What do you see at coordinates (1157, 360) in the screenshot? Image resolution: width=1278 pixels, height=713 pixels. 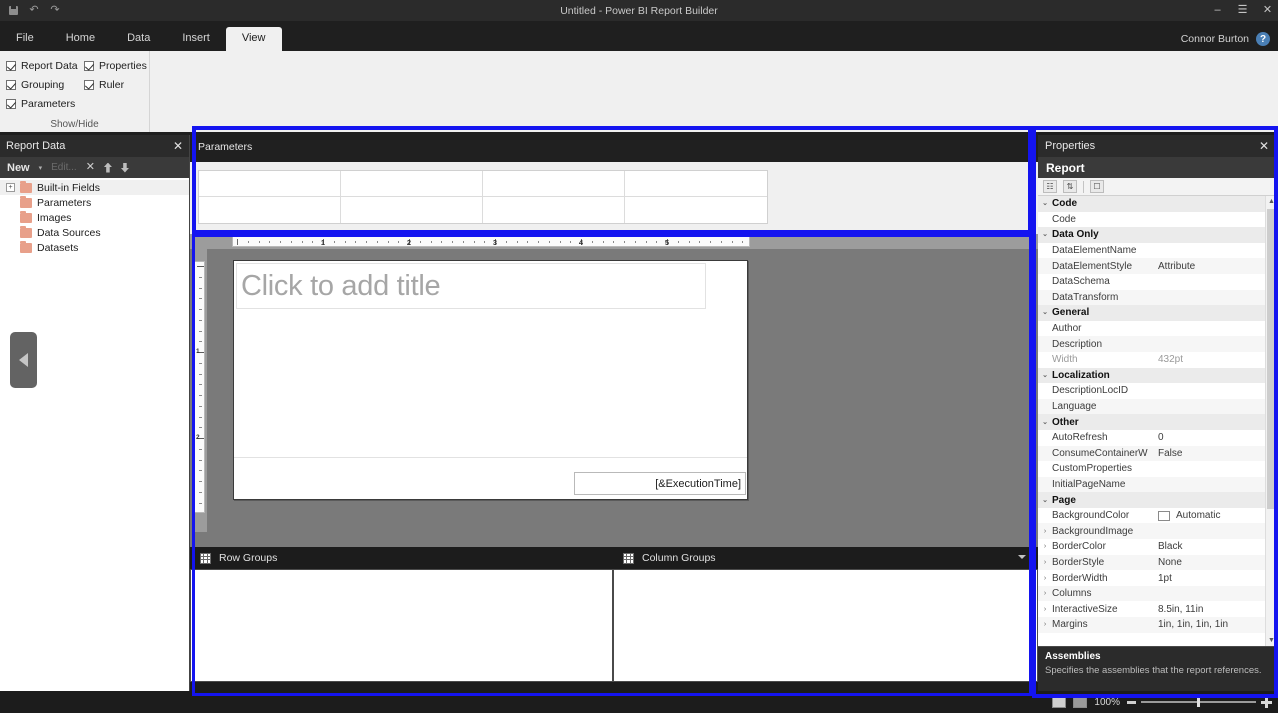 I see `property-row: Width 432pt` at bounding box center [1157, 360].